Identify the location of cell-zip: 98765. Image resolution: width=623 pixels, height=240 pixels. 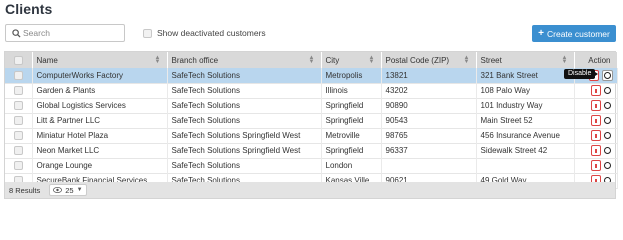
(429, 135).